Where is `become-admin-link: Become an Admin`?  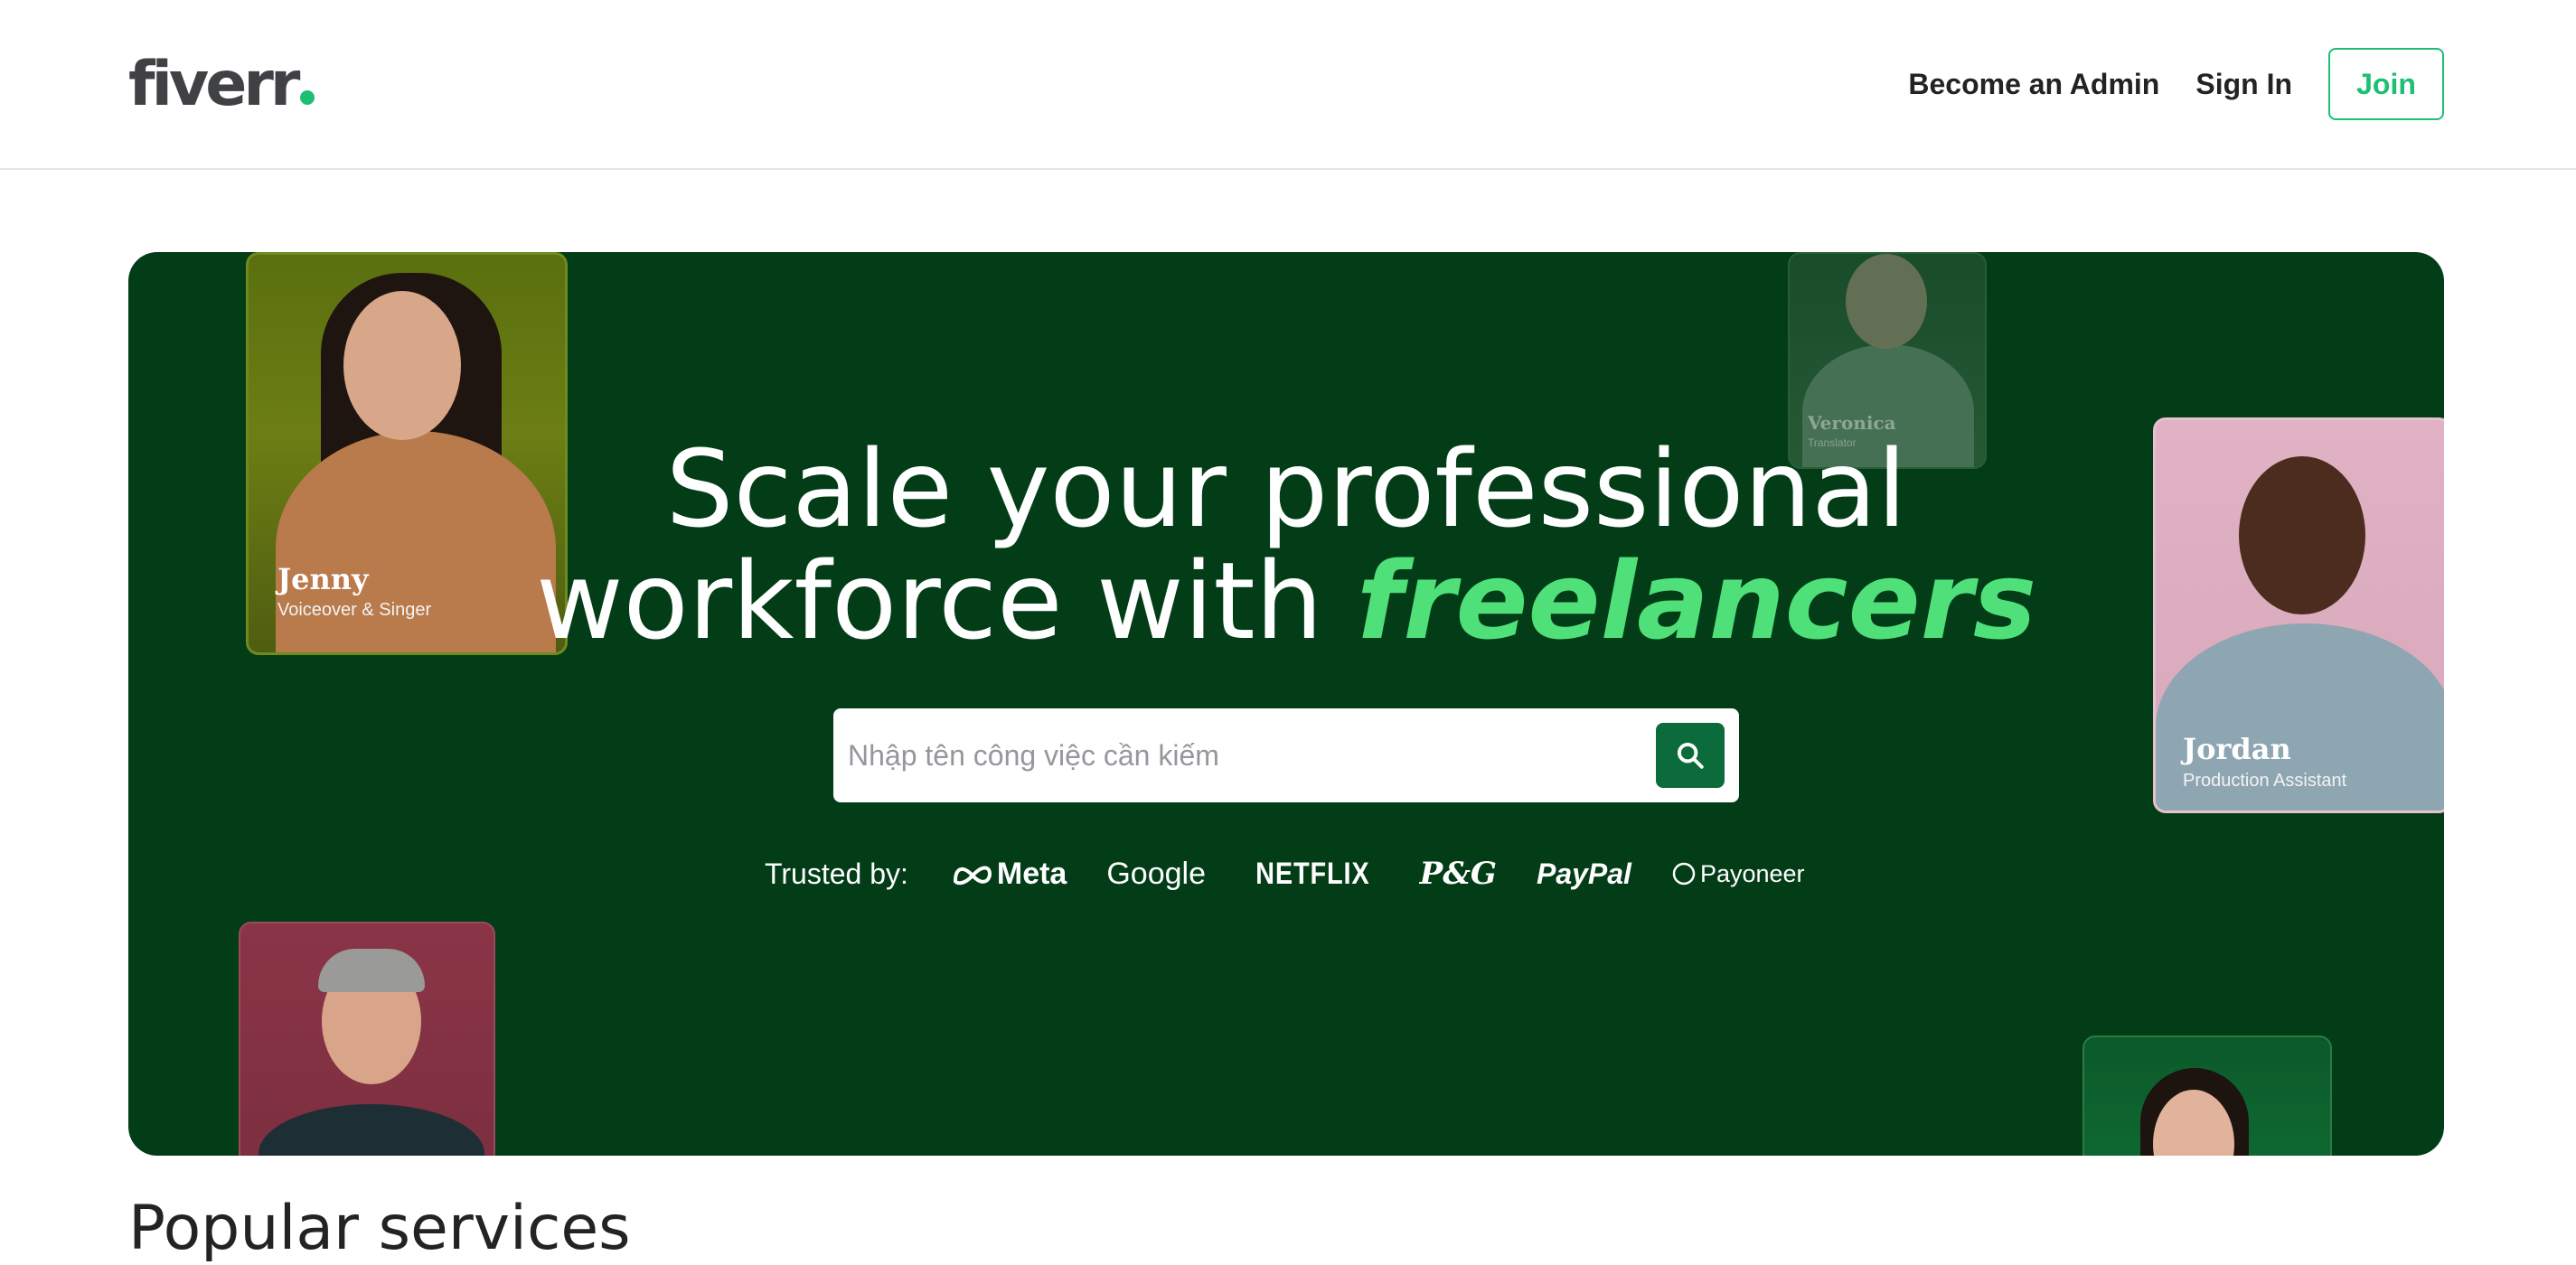 become-admin-link: Become an Admin is located at coordinates (2033, 84).